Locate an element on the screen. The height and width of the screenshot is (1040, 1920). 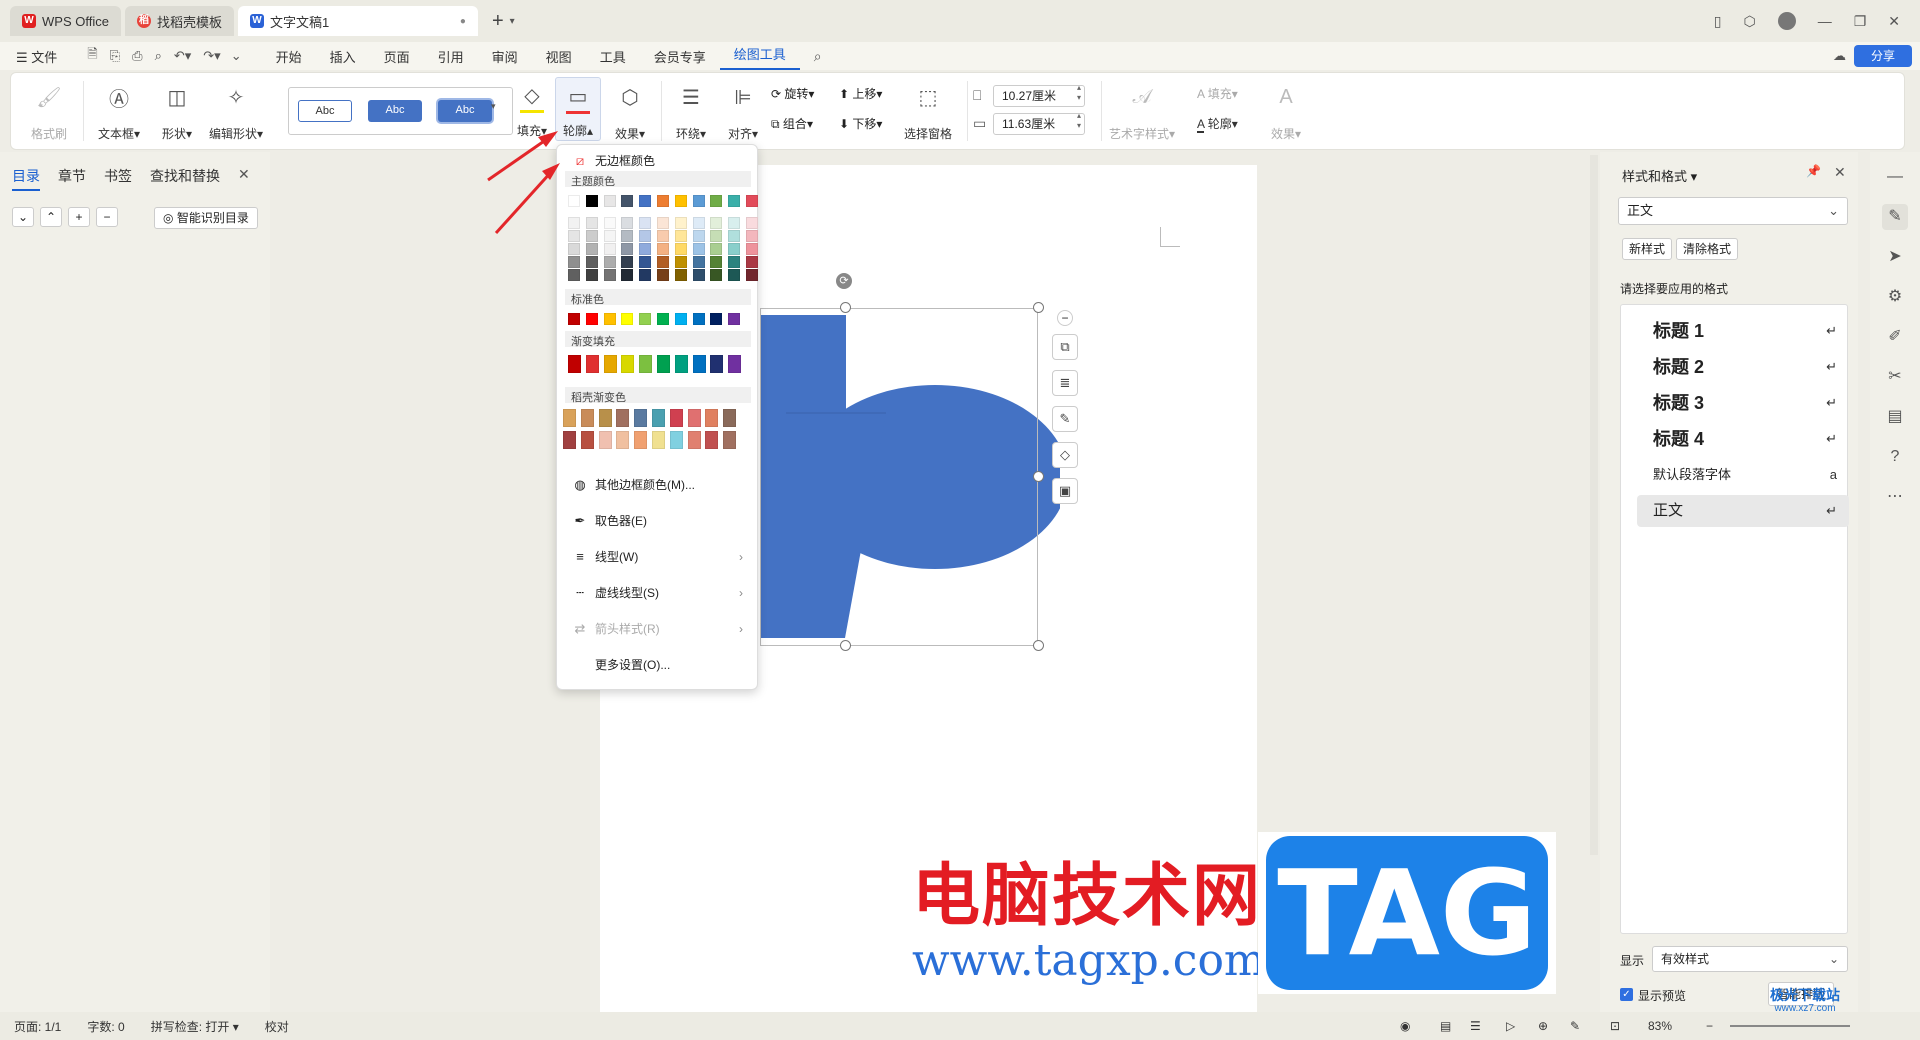
eye-icon: ◉ is located at coordinates (1405, 1026).